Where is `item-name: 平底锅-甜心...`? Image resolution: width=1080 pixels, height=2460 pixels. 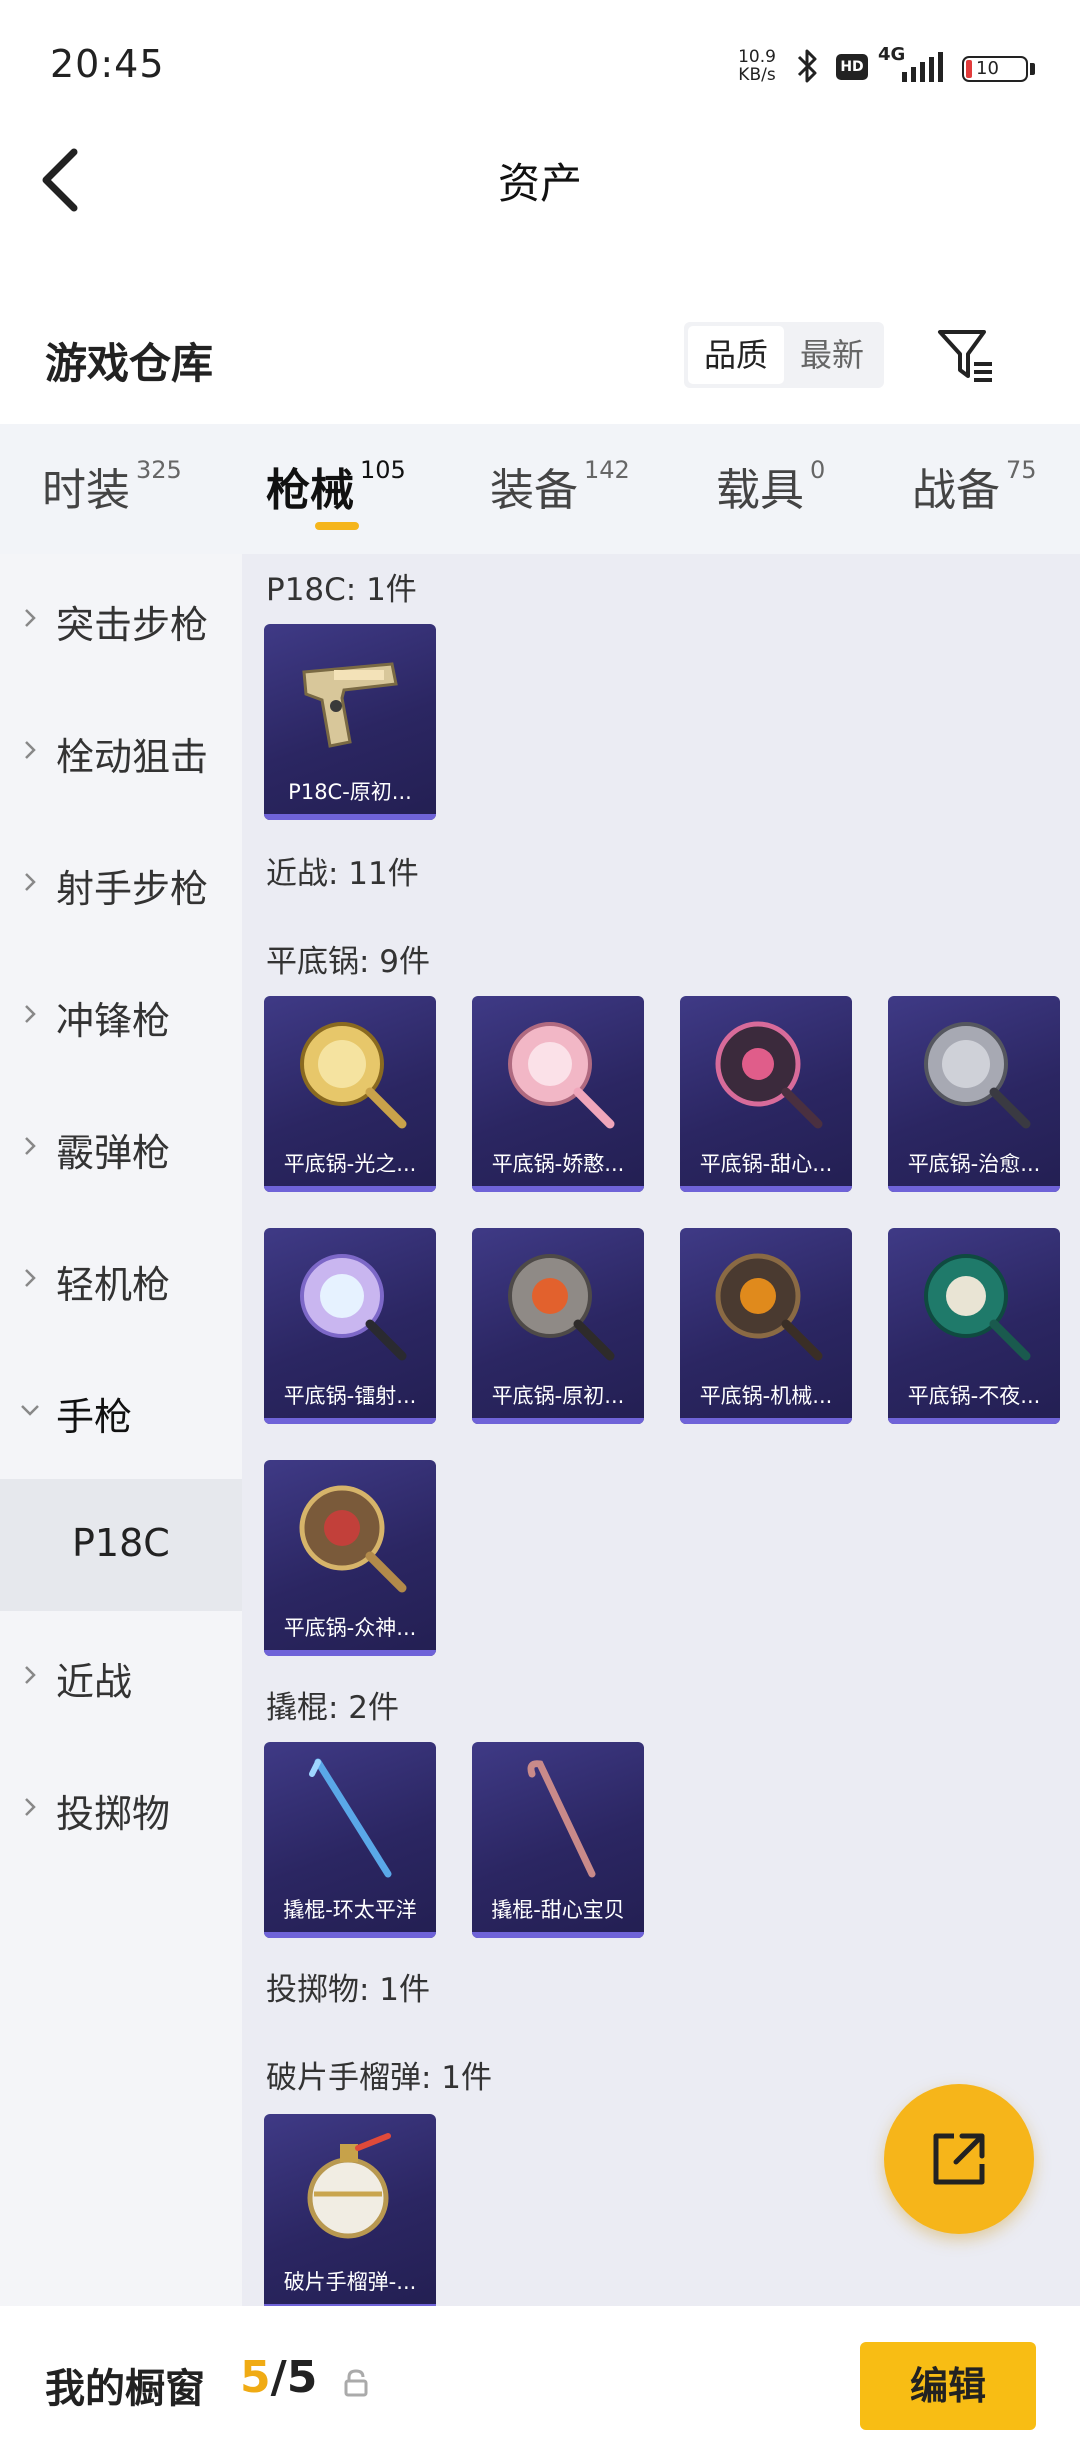
item-name: 平底锅-甜心... is located at coordinates (766, 1164).